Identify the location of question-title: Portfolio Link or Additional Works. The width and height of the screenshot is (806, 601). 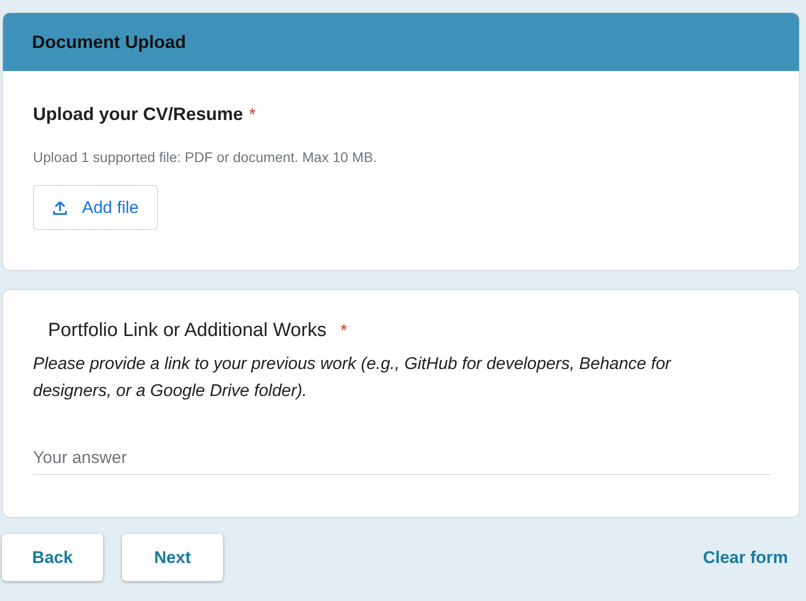
(187, 331).